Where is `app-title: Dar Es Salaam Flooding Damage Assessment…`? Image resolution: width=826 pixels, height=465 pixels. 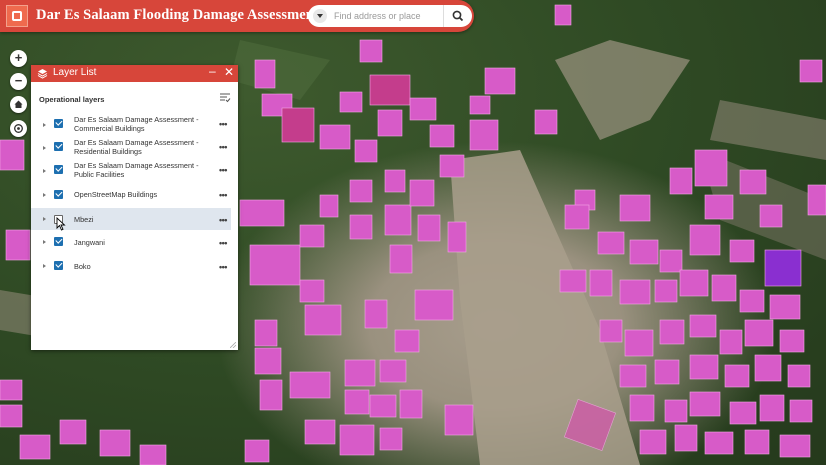
app-title: Dar Es Salaam Flooding Damage Assessment… is located at coordinates (192, 15).